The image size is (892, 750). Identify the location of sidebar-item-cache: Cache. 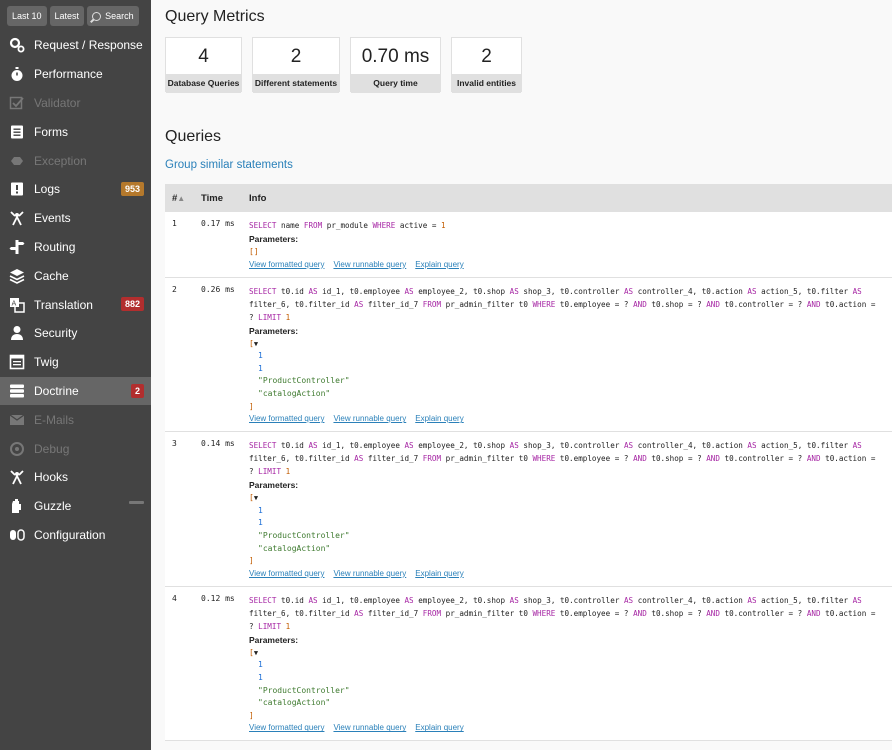
(75, 275).